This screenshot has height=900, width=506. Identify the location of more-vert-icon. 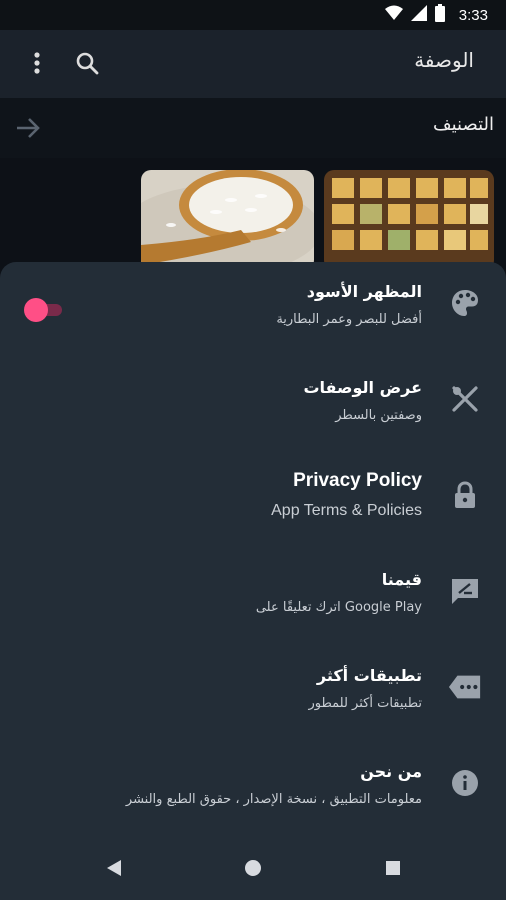
(37, 65).